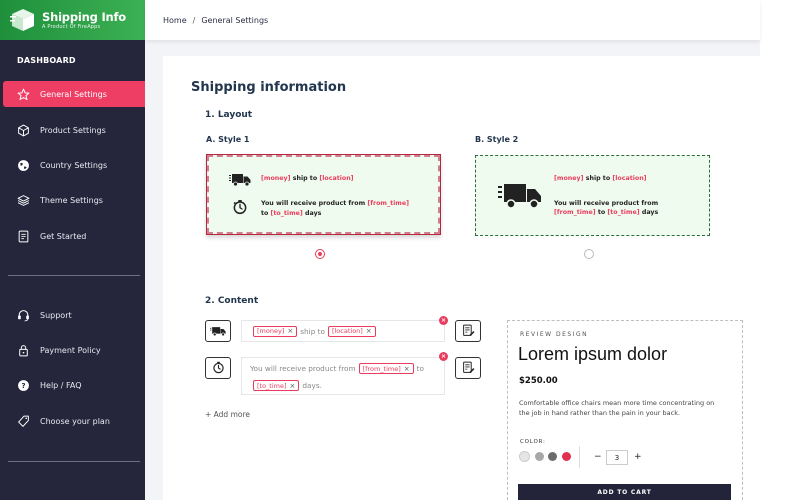 This screenshot has height=500, width=800. Describe the element at coordinates (624, 492) in the screenshot. I see `add-to-cart-button: ADD TO CART` at that location.